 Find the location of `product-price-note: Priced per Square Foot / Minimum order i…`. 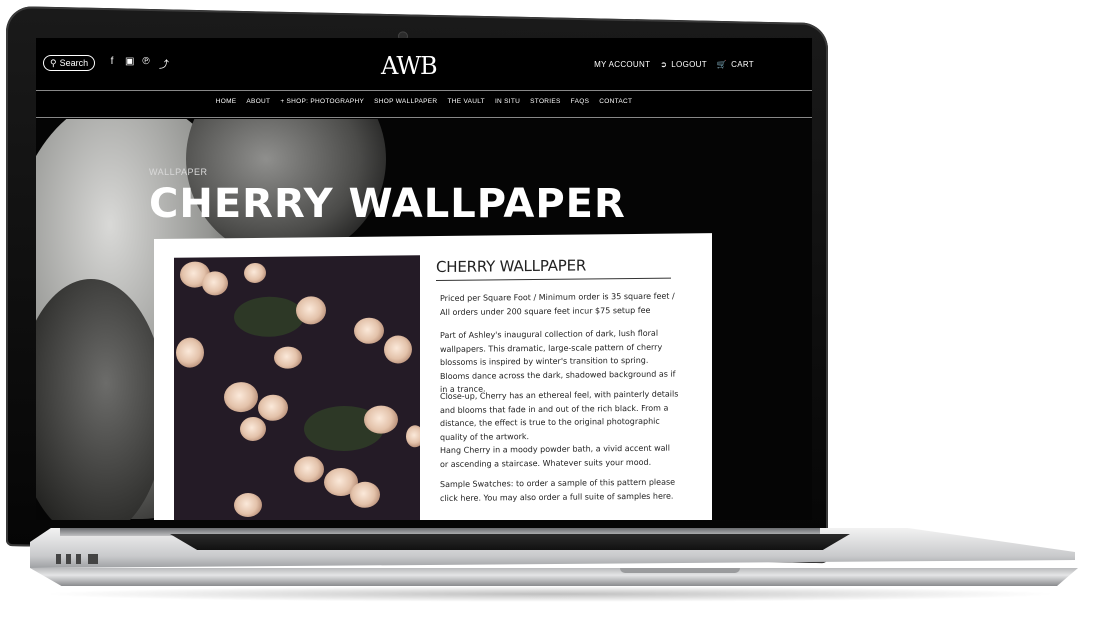

product-price-note: Priced per Square Foot / Minimum order i… is located at coordinates (557, 304).